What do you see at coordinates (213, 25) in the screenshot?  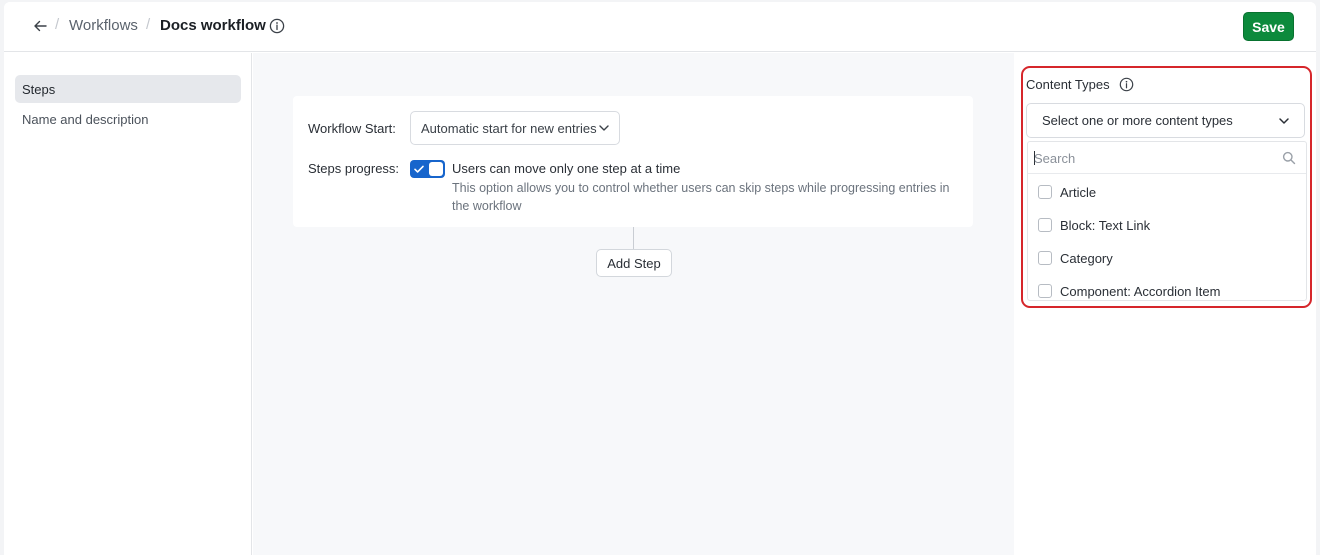 I see `page-title: Docs workflow` at bounding box center [213, 25].